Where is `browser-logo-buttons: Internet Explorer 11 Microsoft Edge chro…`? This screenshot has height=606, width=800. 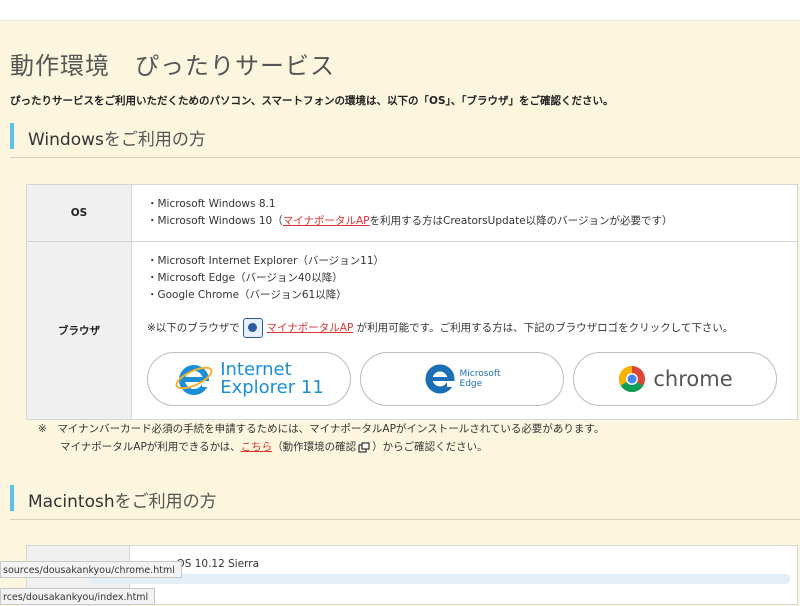
browser-logo-buttons: Internet Explorer 11 Microsoft Edge chro… is located at coordinates (464, 378).